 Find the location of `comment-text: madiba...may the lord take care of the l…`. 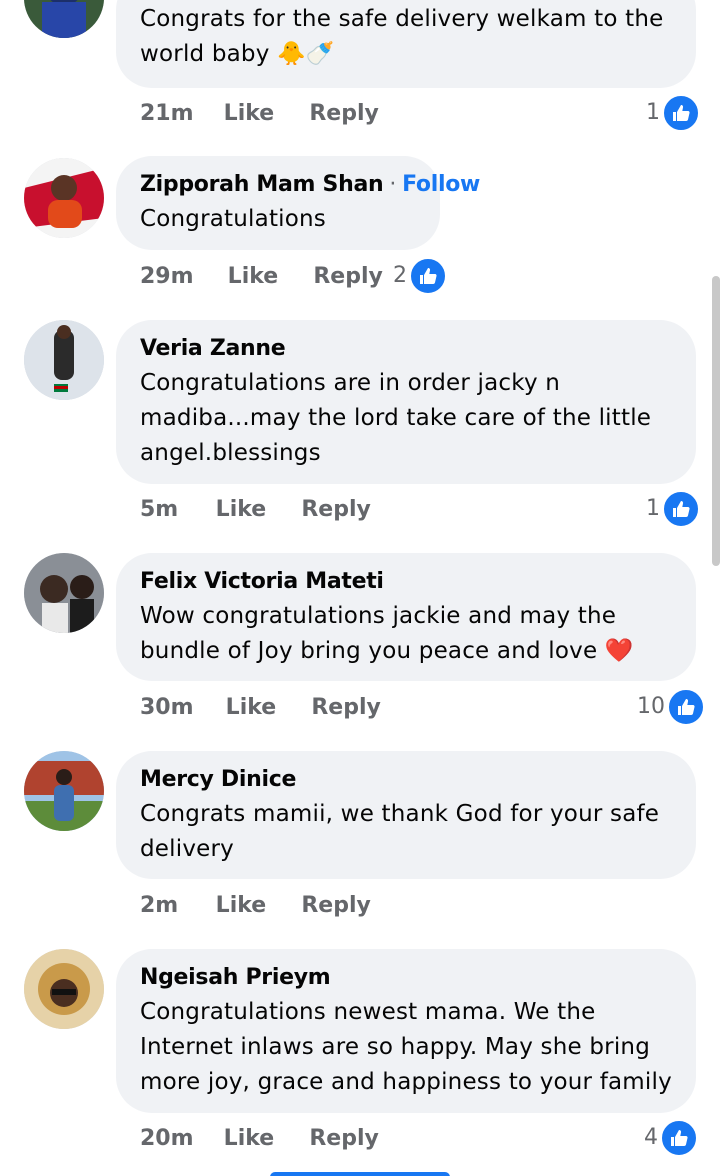

comment-text: madiba...may the lord take care of the l… is located at coordinates (396, 418).